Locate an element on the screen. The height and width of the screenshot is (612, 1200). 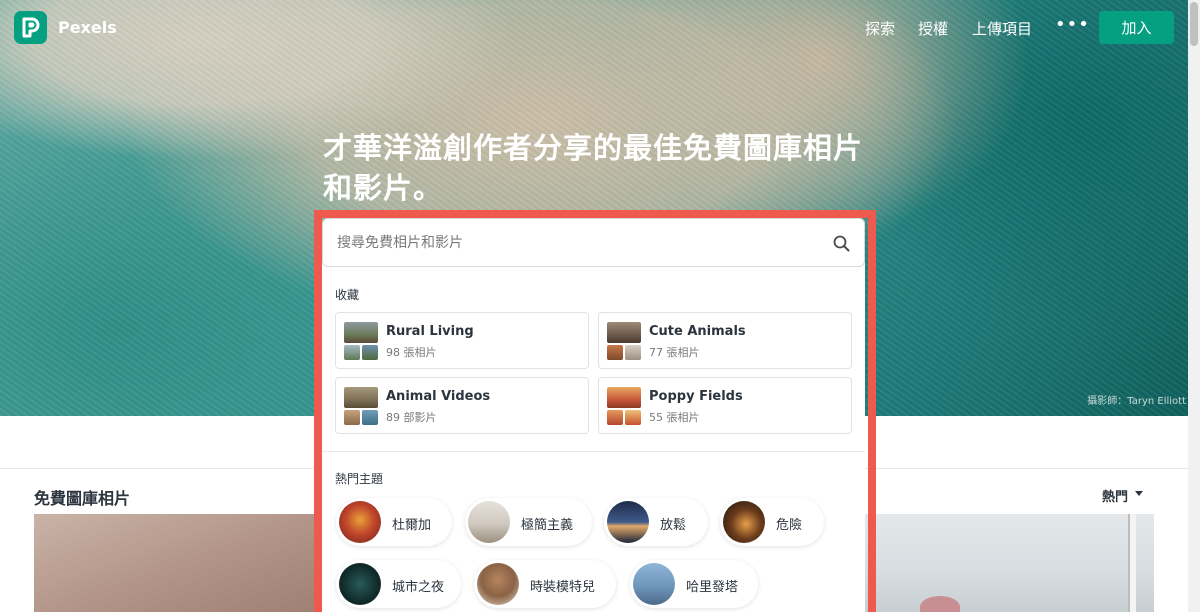
panel-divider is located at coordinates (593, 451).